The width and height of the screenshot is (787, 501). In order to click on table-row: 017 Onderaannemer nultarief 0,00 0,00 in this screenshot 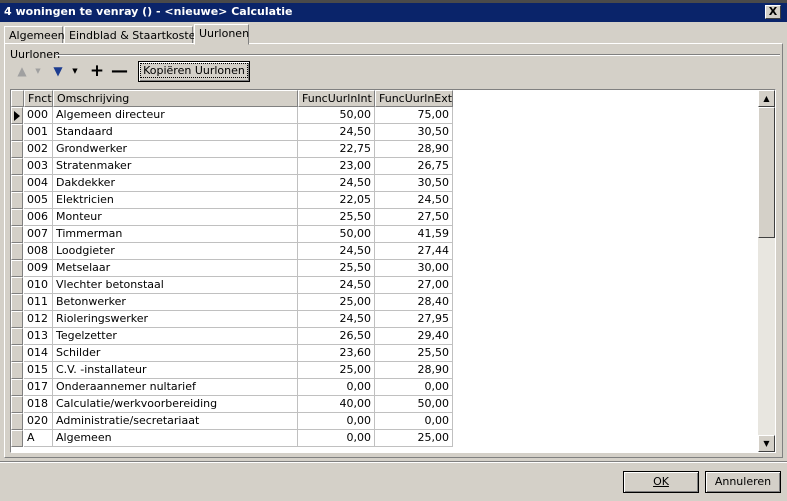, I will do `click(232, 387)`.